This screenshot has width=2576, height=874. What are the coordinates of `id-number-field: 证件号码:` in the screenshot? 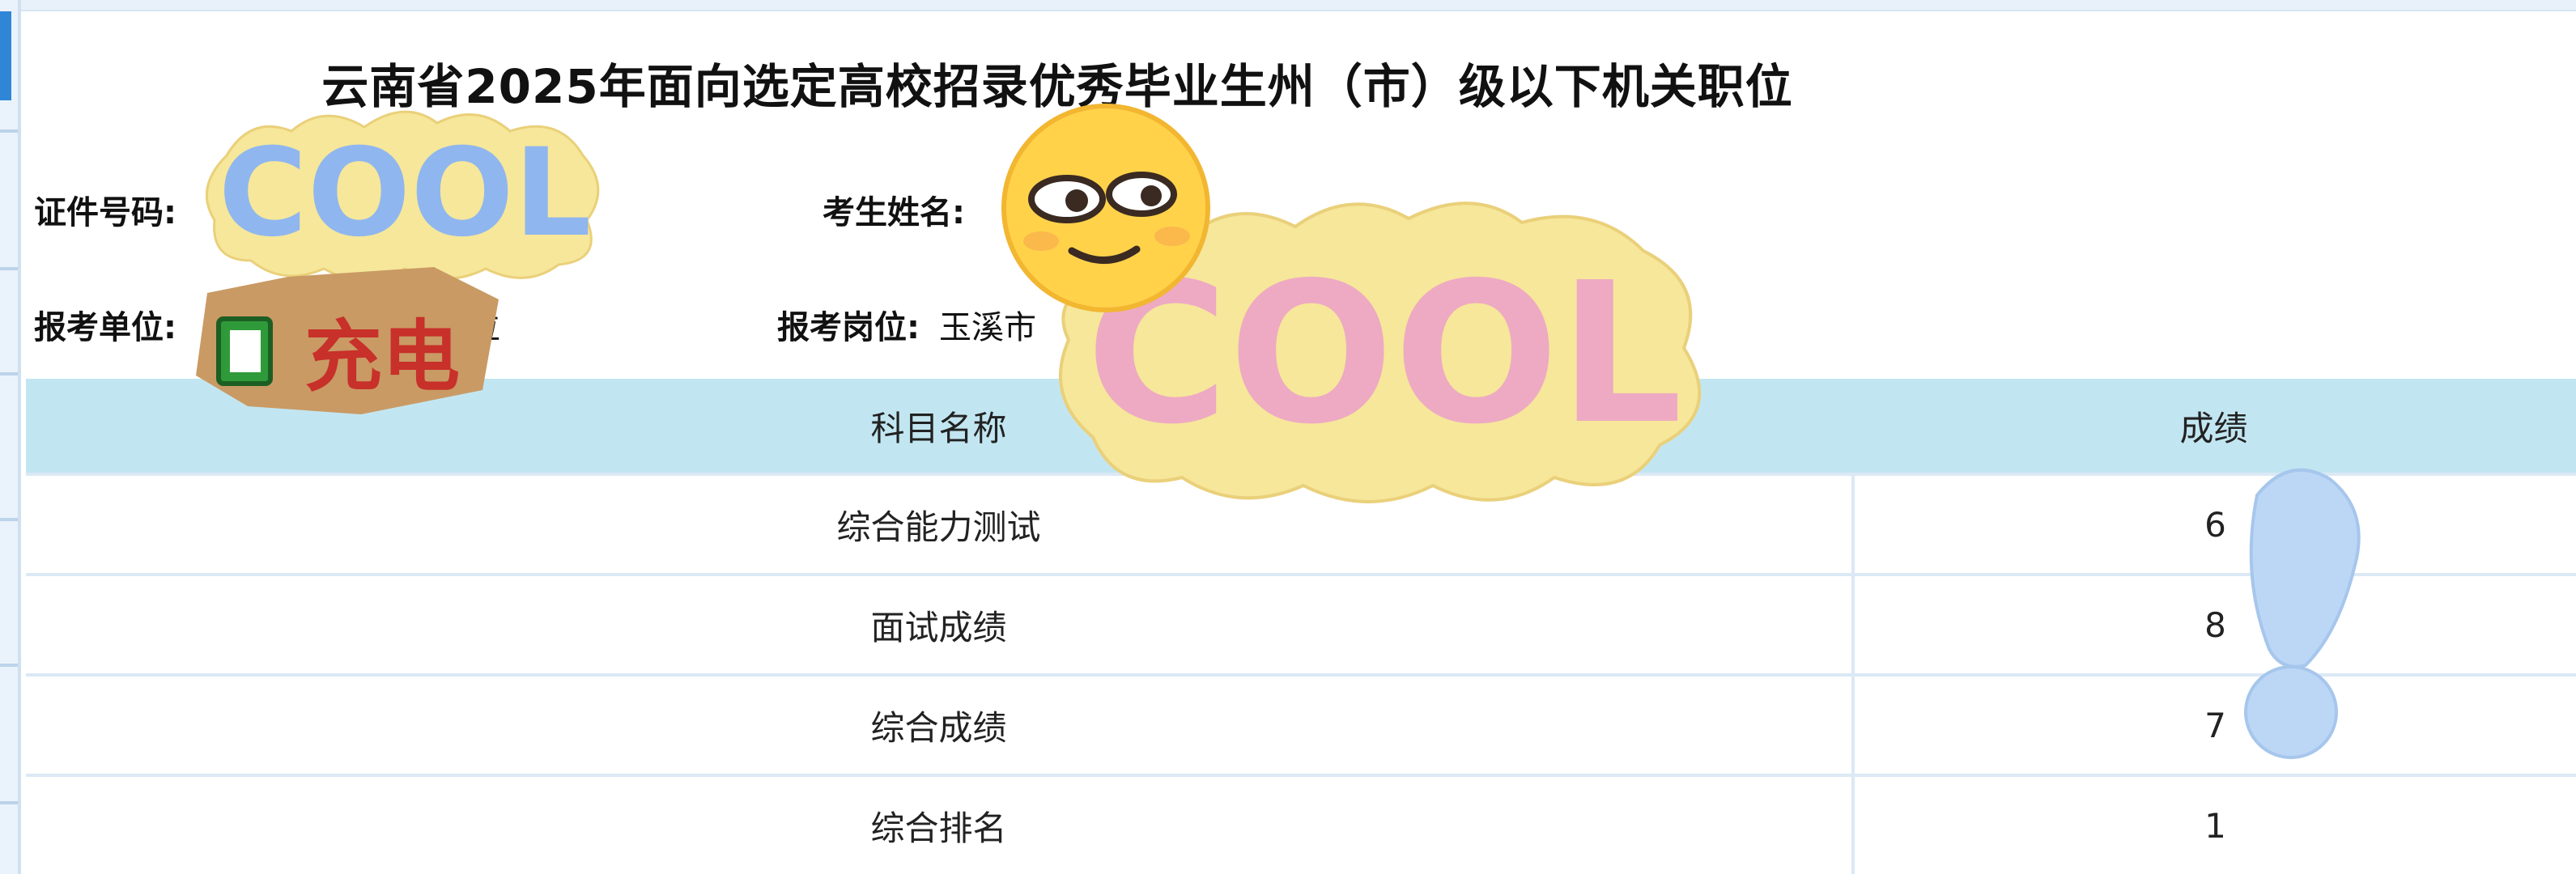 It's located at (111, 209).